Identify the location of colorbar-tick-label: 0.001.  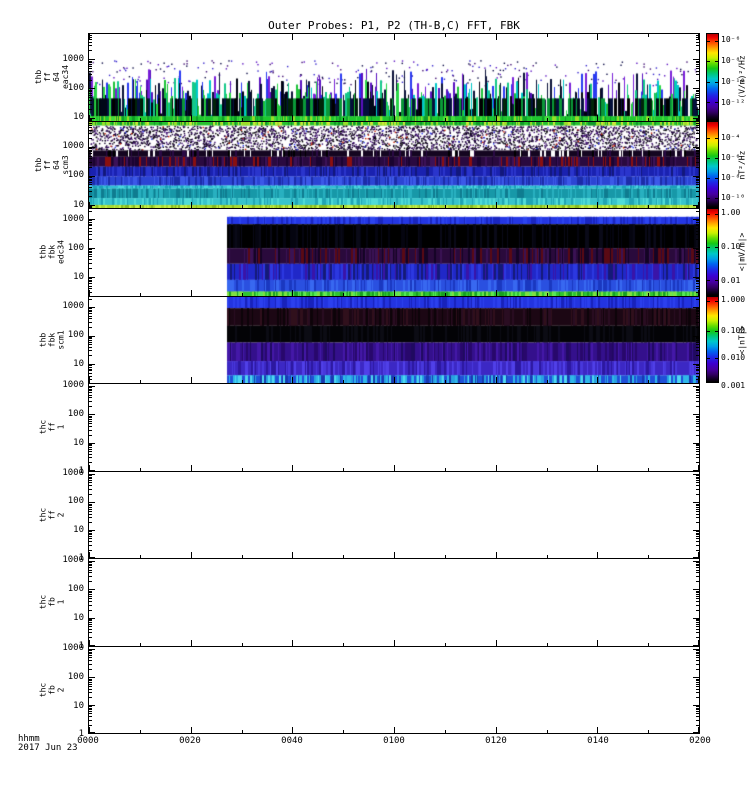
(733, 385).